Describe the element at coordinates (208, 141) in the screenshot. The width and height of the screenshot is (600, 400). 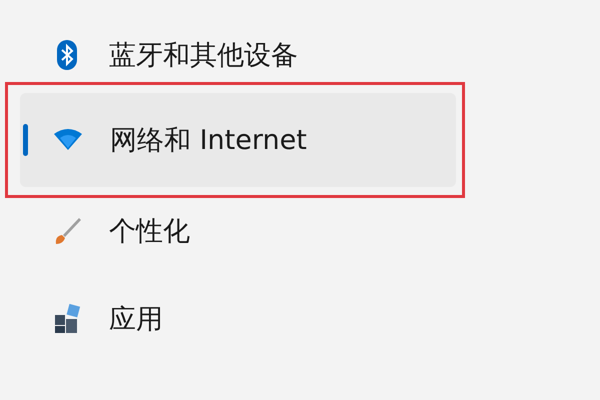
I see `sidebar-item-label: 网络和 Internet` at that location.